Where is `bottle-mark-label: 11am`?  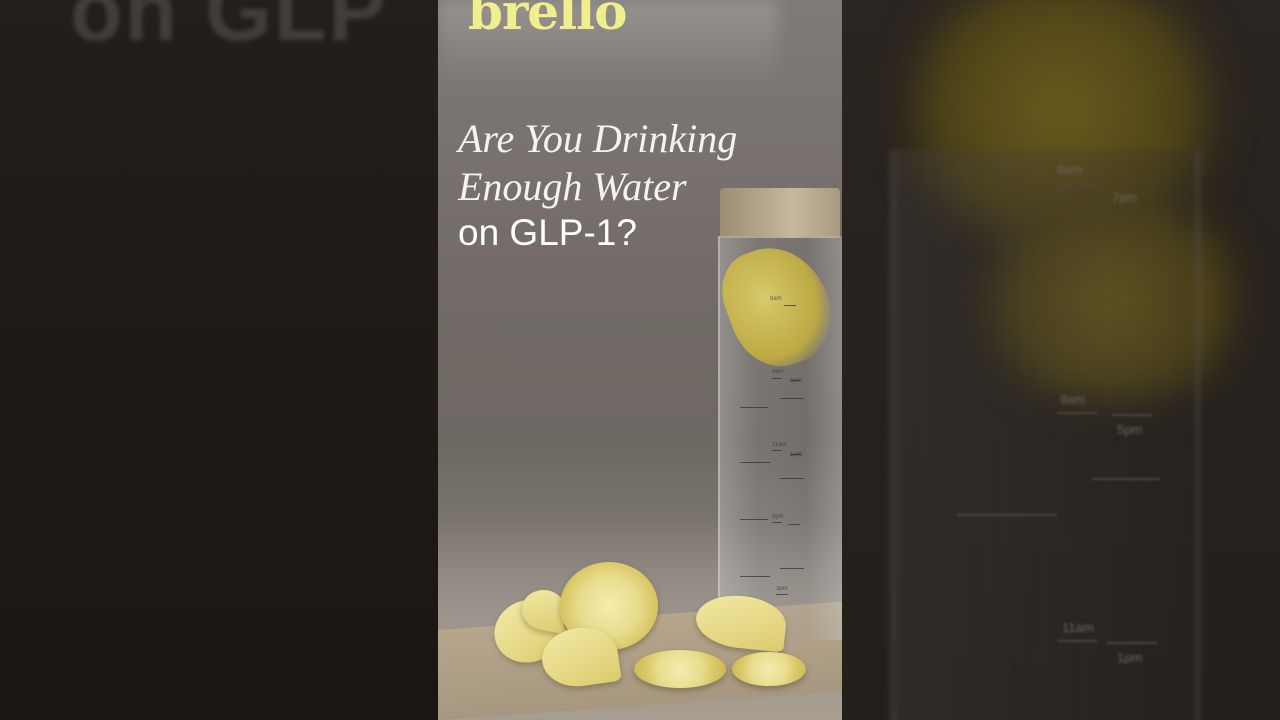
bottle-mark-label: 11am is located at coordinates (779, 445).